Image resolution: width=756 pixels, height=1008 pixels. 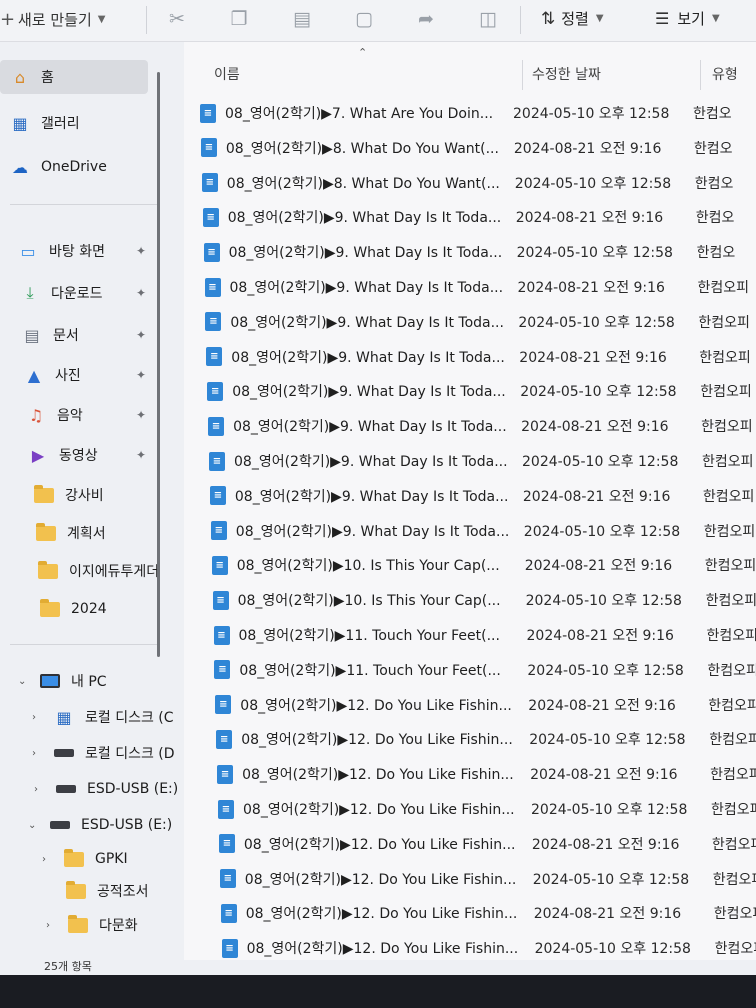 What do you see at coordinates (87, 753) in the screenshot?
I see `sidebar-item-local-disk-d: › 로컬 디스크 (D` at bounding box center [87, 753].